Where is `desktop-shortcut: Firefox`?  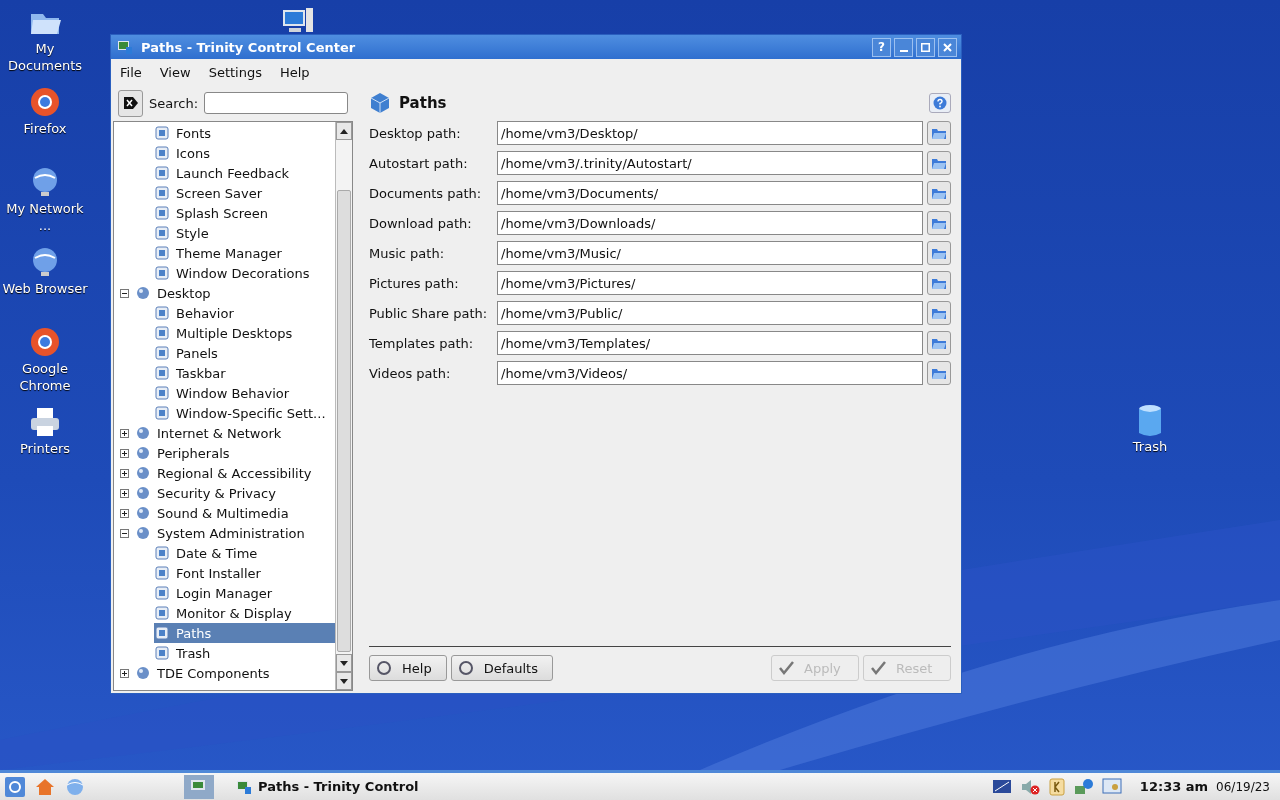 desktop-shortcut: Firefox is located at coordinates (45, 124).